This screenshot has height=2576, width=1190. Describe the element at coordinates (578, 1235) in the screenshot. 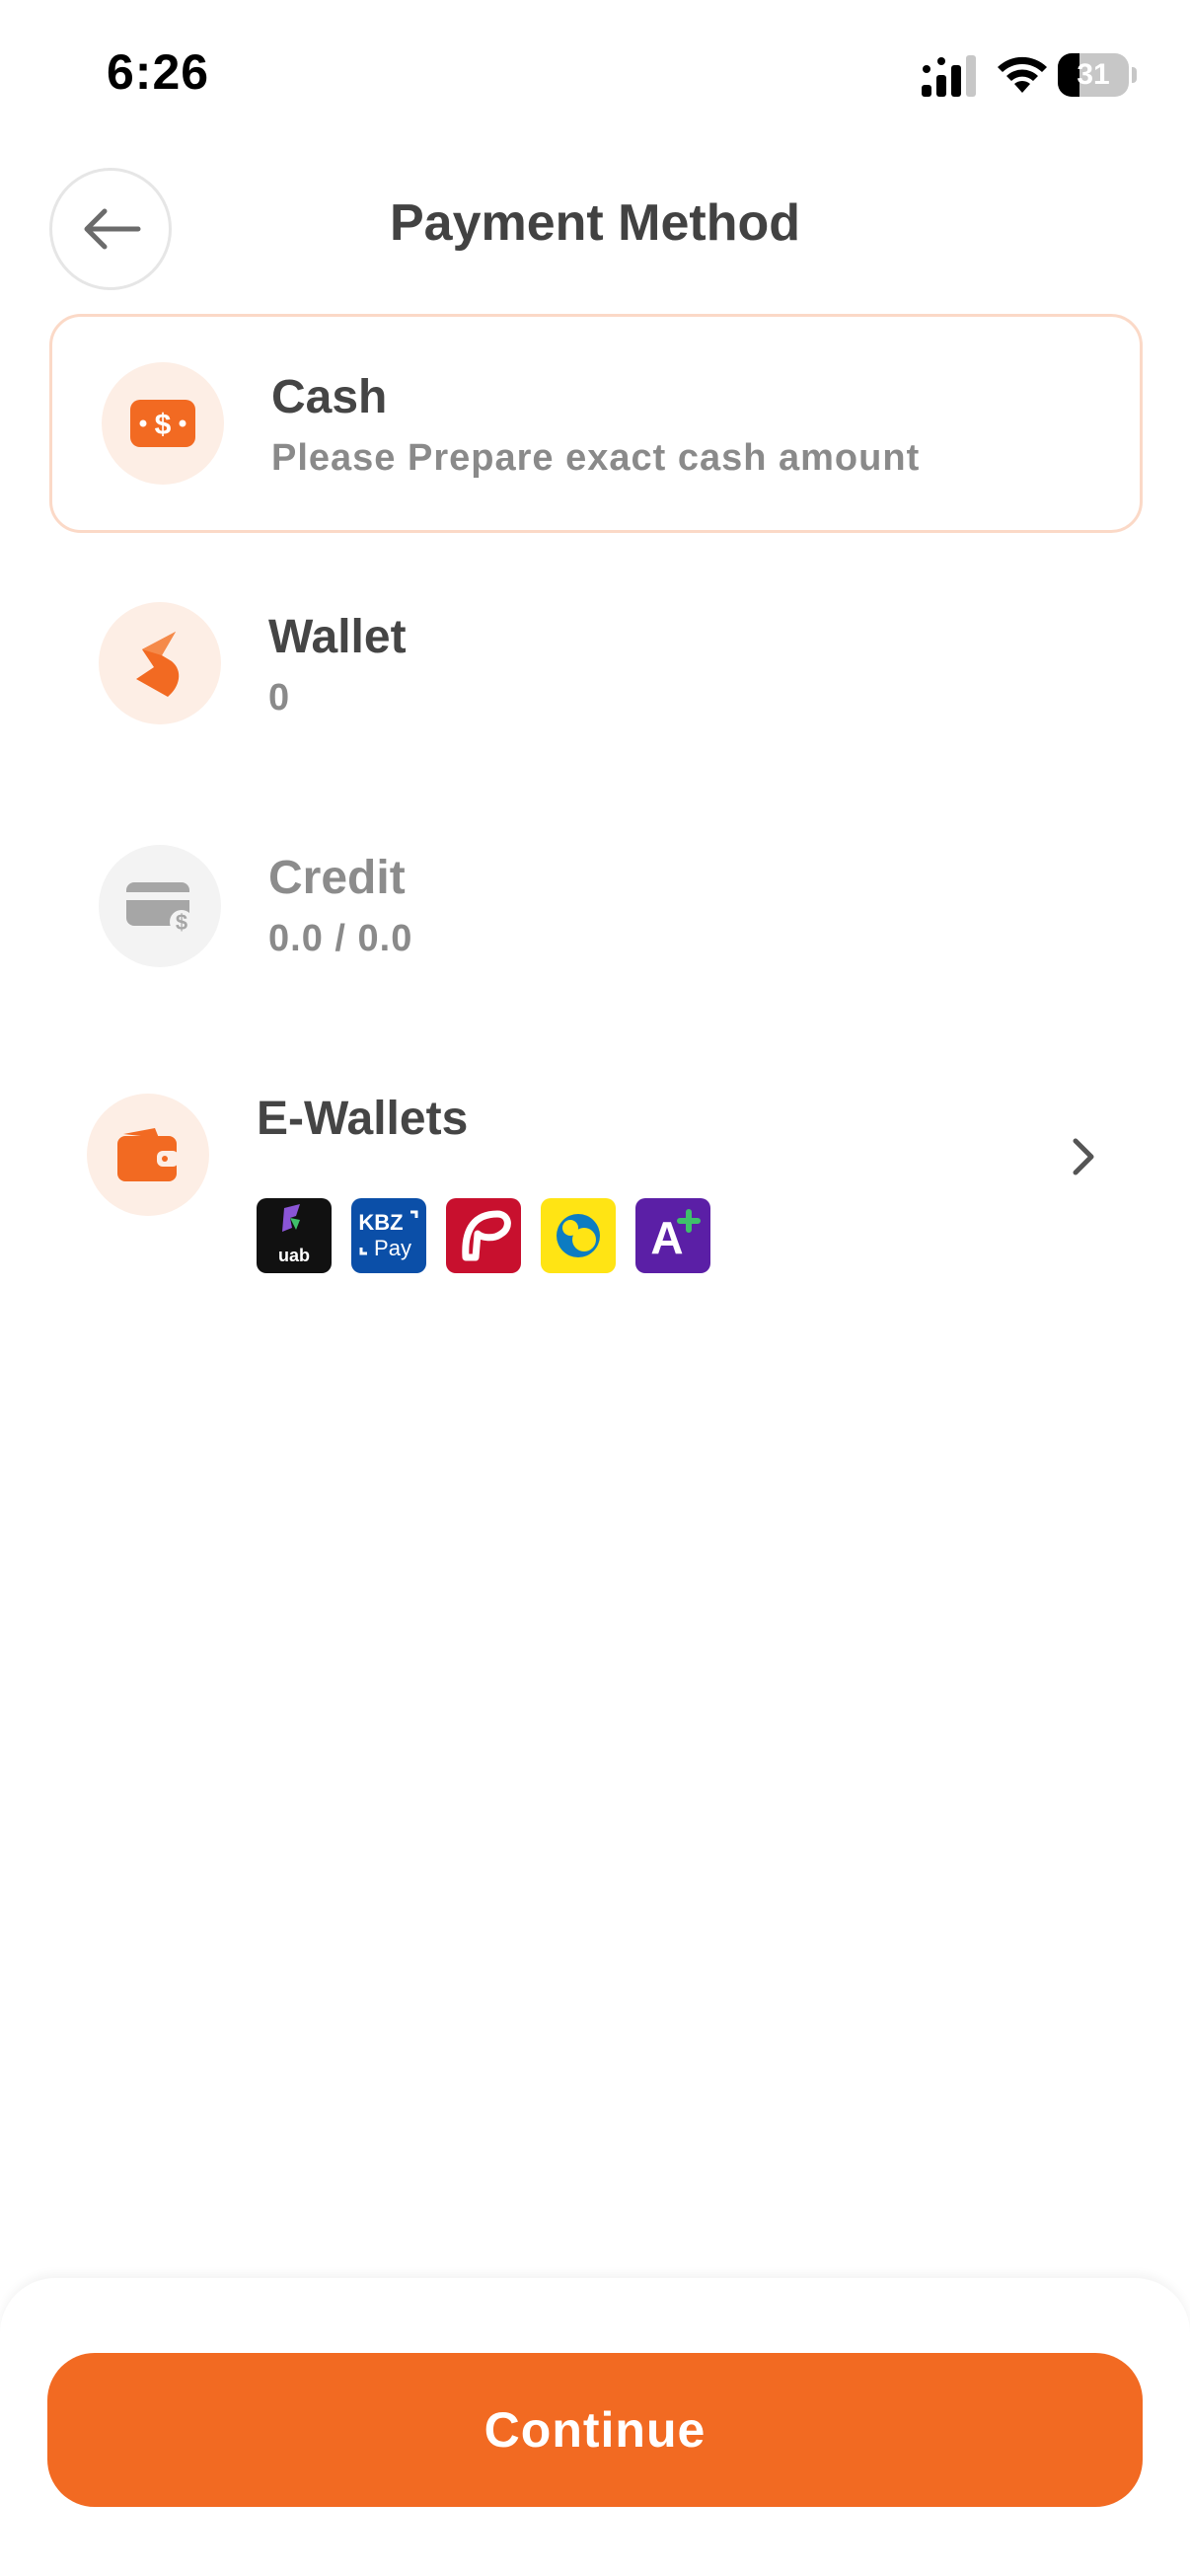

I see `cbpay-logo` at that location.